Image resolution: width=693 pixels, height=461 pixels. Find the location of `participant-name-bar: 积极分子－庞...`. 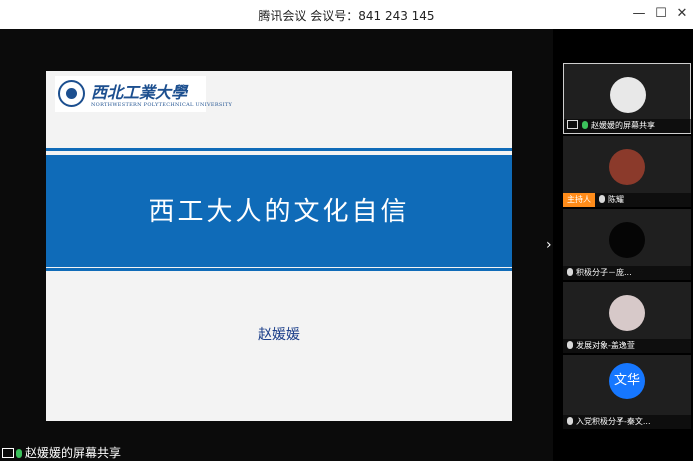

participant-name-bar: 积极分子－庞... is located at coordinates (627, 273).